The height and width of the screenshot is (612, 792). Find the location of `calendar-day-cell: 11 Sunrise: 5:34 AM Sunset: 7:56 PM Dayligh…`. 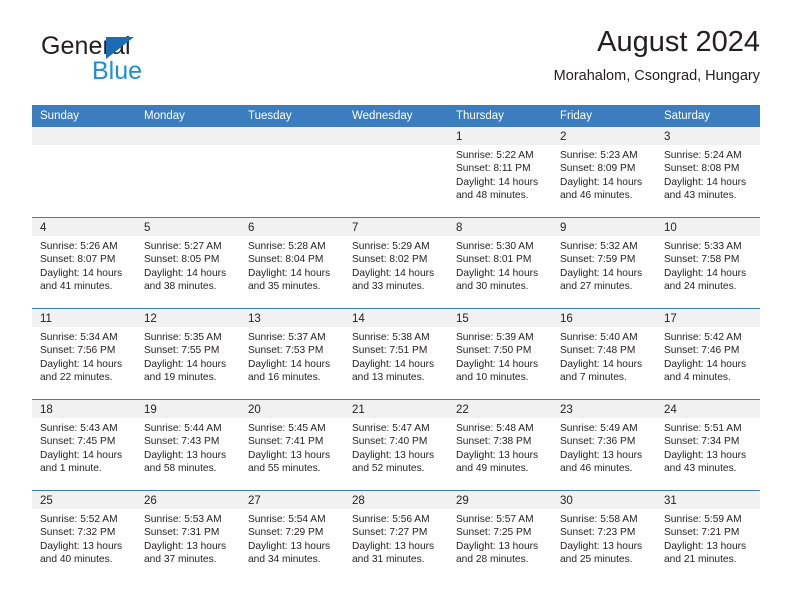

calendar-day-cell: 11 Sunrise: 5:34 AM Sunset: 7:56 PM Dayligh… is located at coordinates (84, 354).